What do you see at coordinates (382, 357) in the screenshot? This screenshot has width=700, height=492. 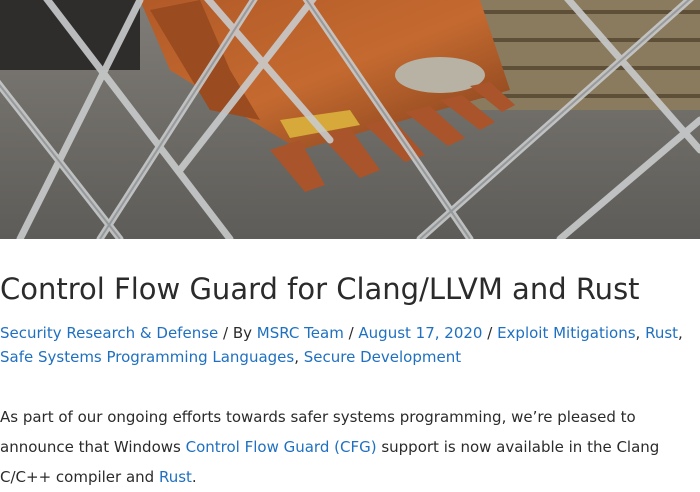 I see `tag-link: Secure Development` at bounding box center [382, 357].